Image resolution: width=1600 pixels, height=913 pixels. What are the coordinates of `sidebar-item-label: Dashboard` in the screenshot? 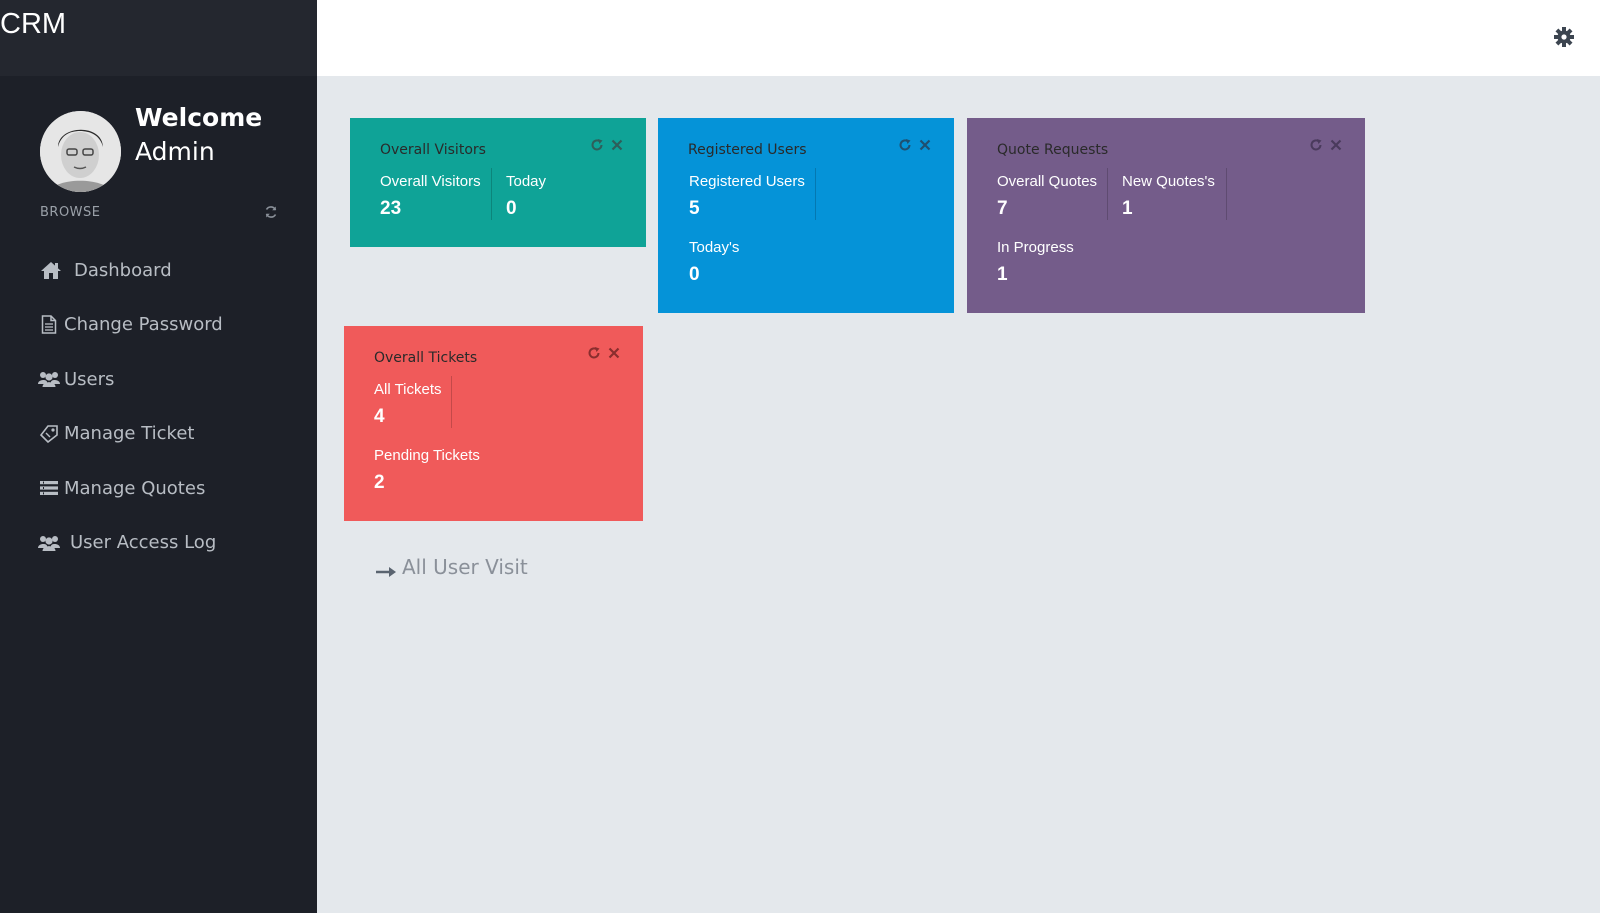 It's located at (123, 270).